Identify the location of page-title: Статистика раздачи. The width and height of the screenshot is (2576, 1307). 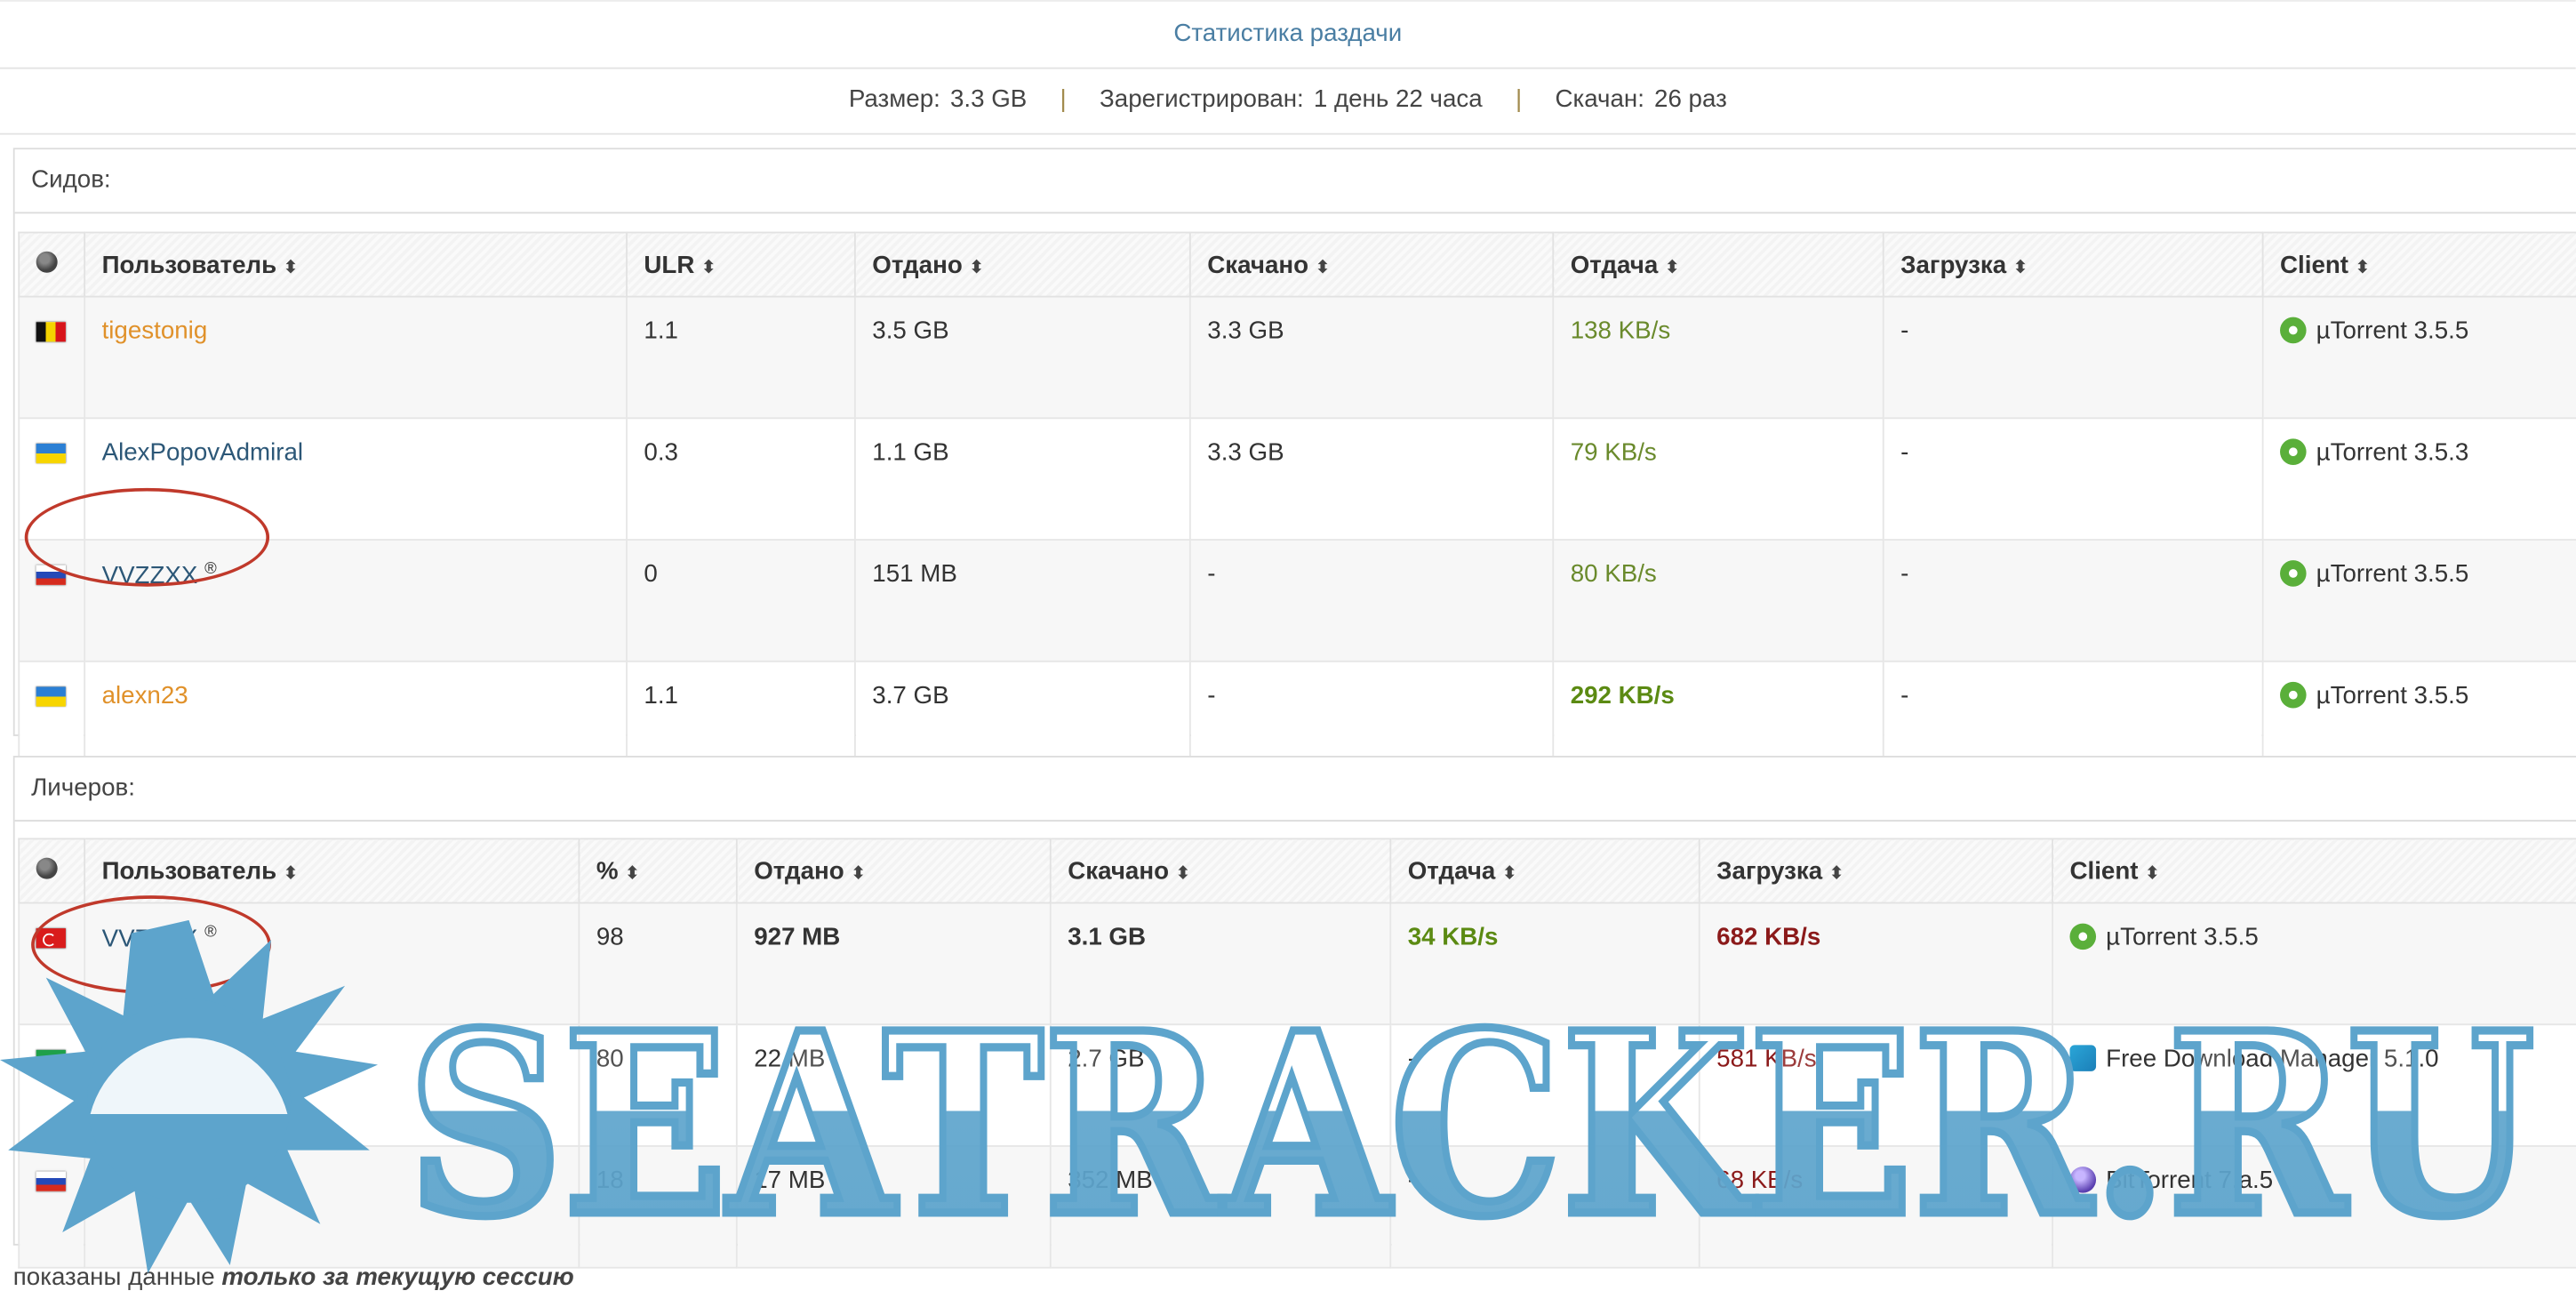
(1287, 33).